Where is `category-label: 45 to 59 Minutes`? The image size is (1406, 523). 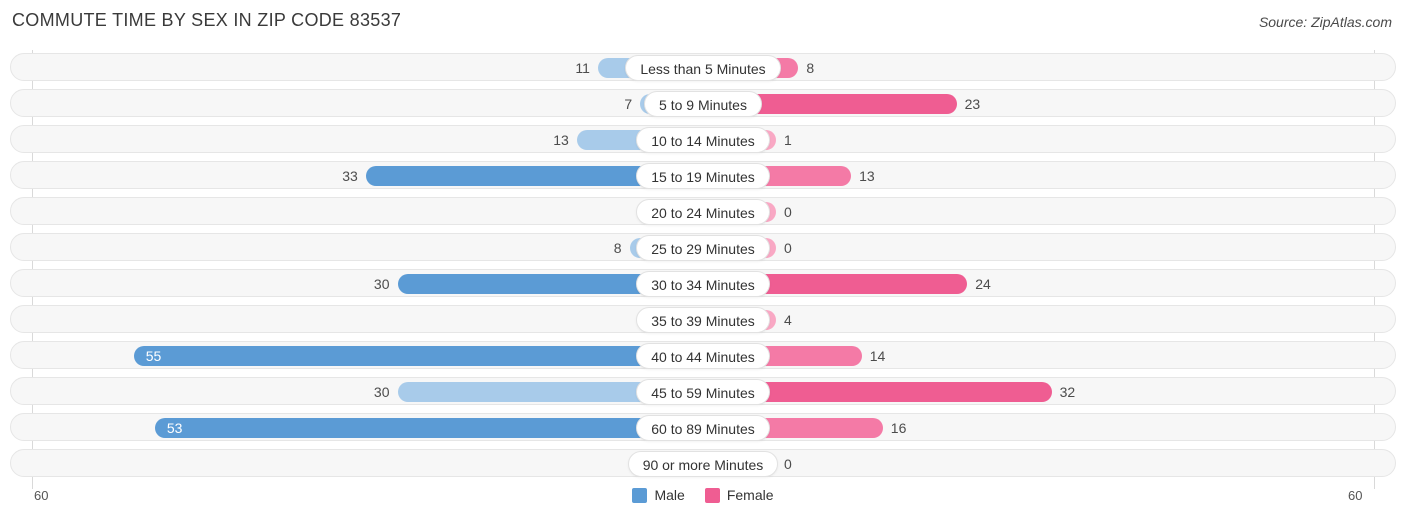
category-label: 45 to 59 Minutes is located at coordinates (703, 392).